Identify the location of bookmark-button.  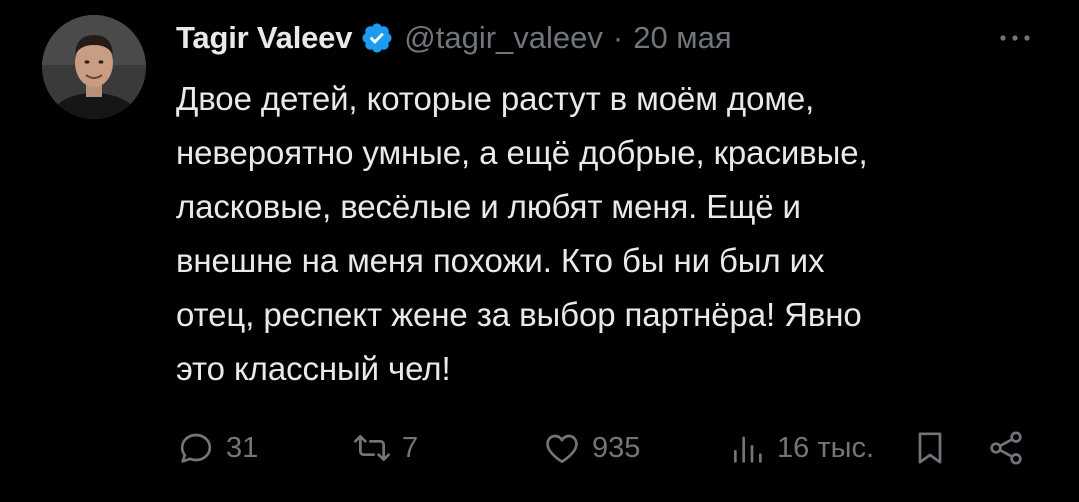
(930, 448).